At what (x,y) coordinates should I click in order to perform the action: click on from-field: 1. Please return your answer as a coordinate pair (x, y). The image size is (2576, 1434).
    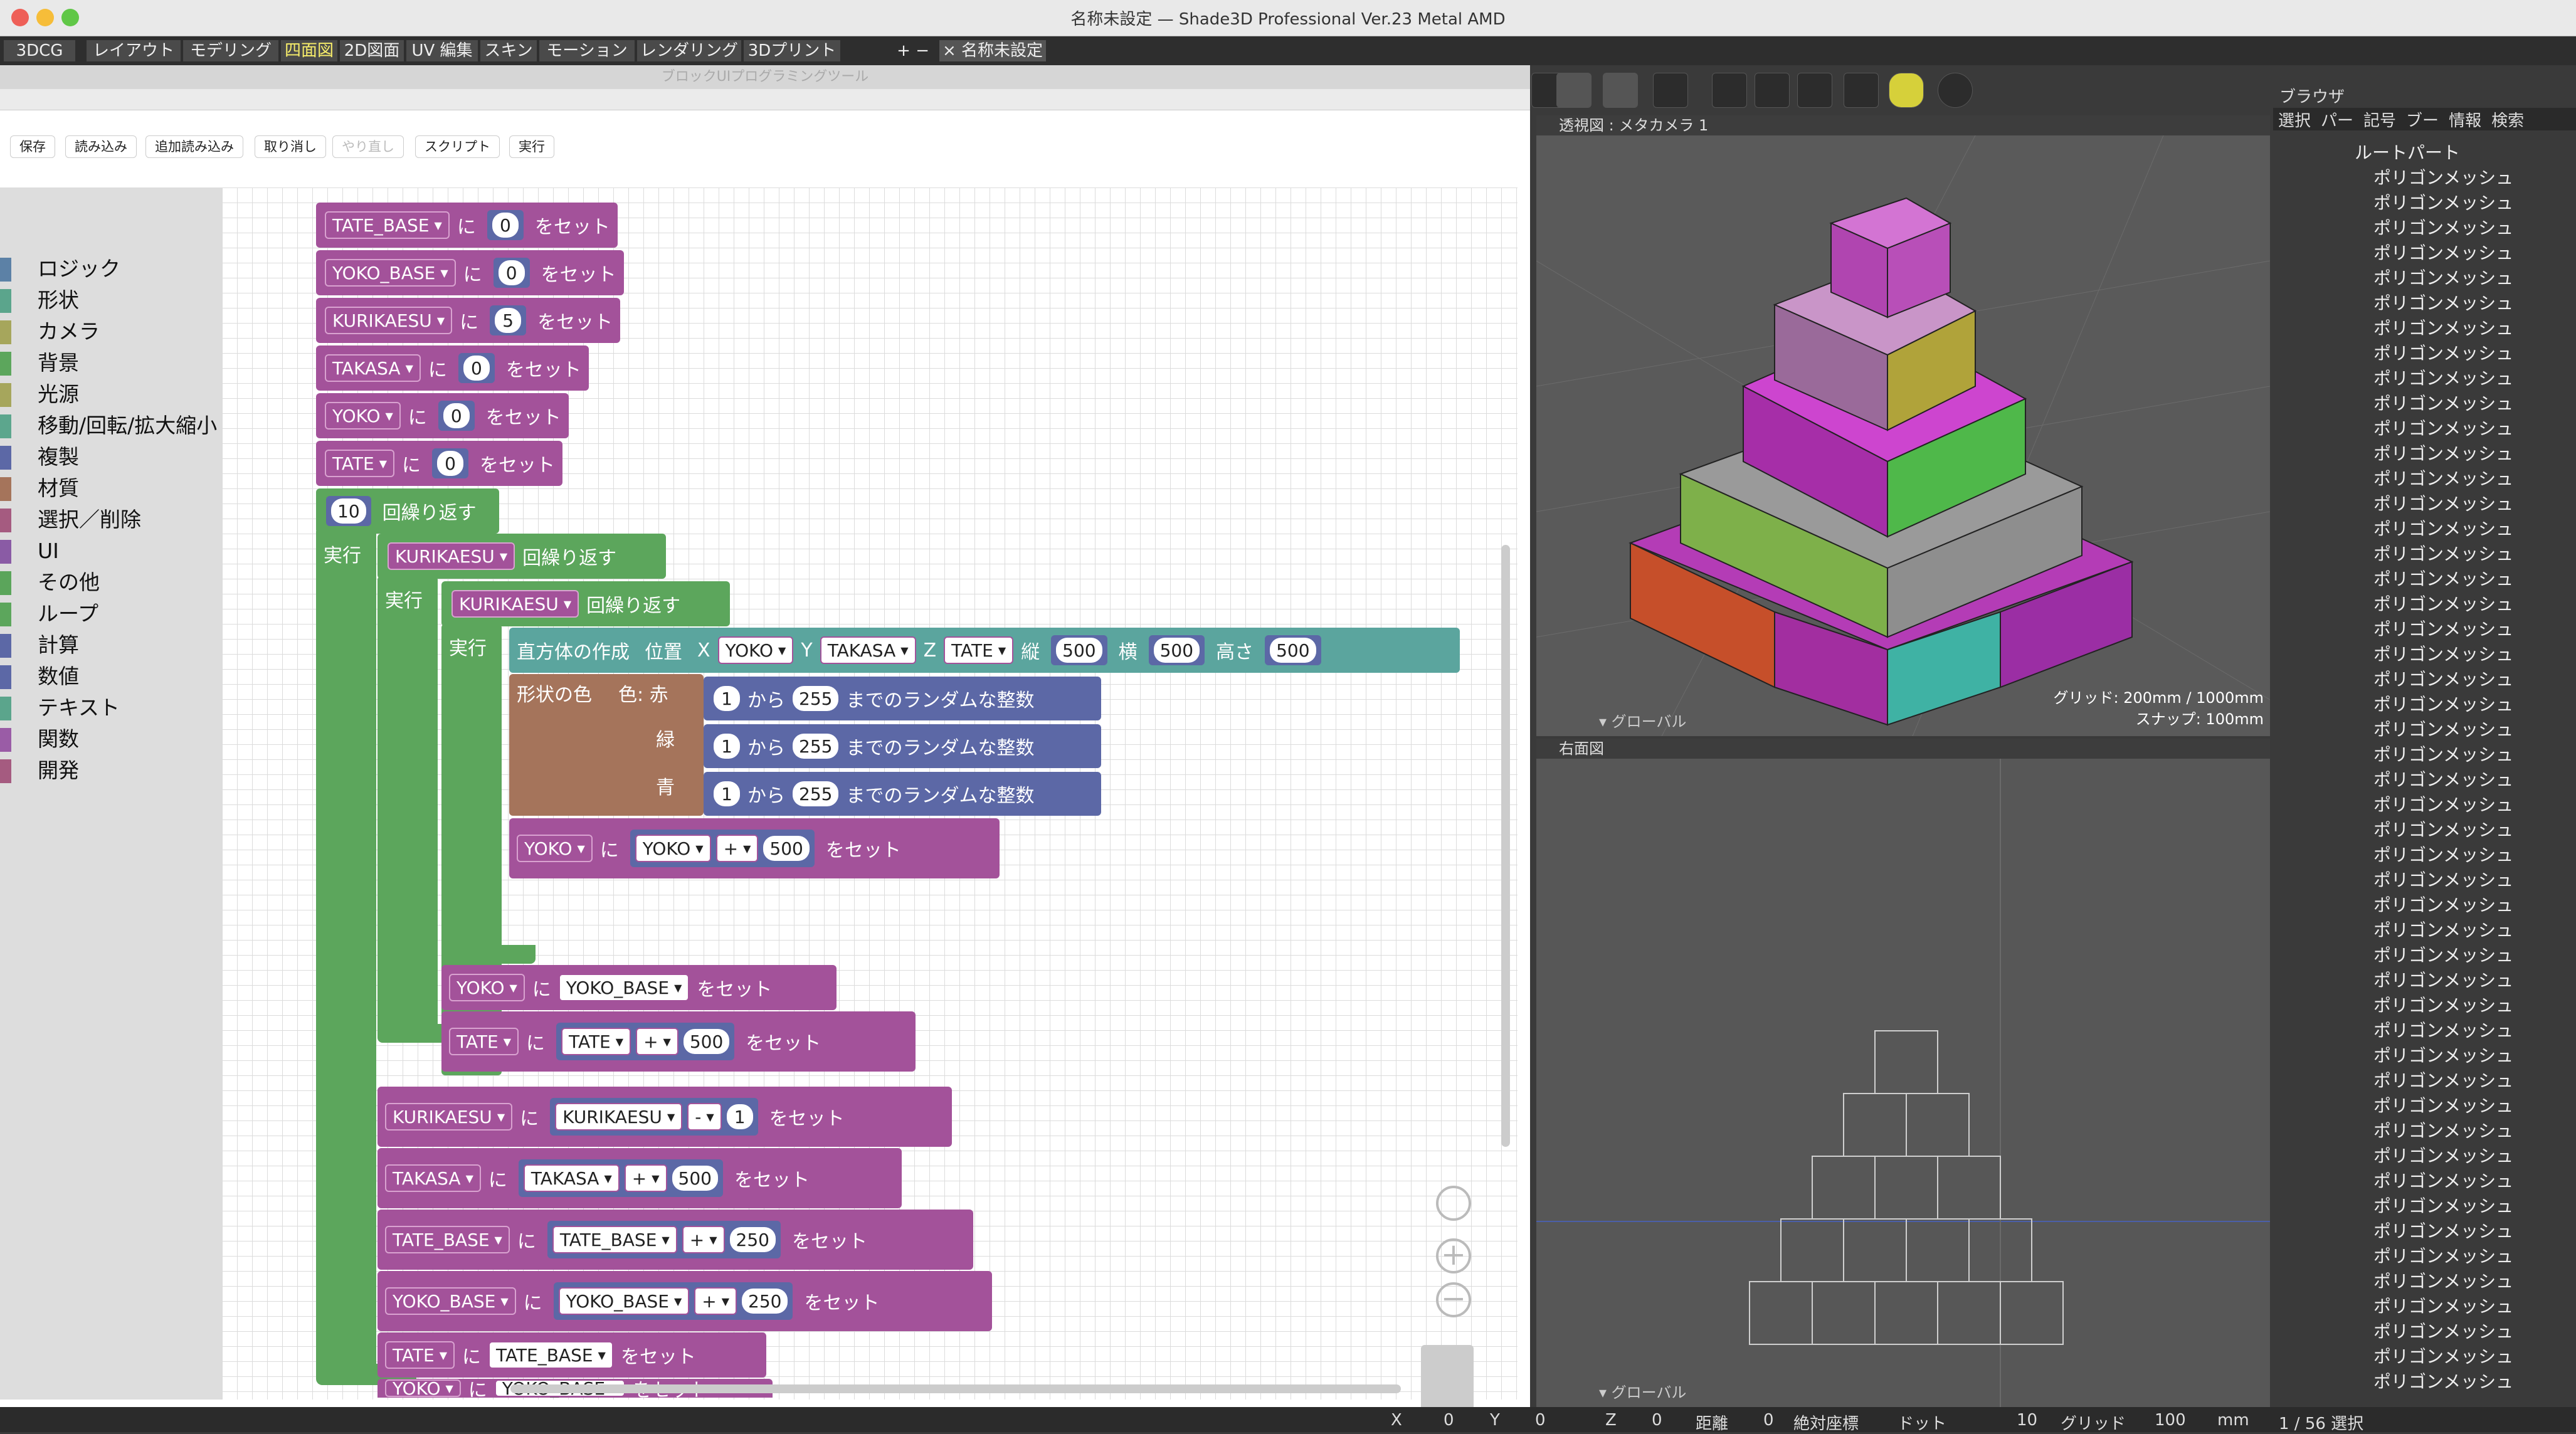
    Looking at the image, I should click on (727, 698).